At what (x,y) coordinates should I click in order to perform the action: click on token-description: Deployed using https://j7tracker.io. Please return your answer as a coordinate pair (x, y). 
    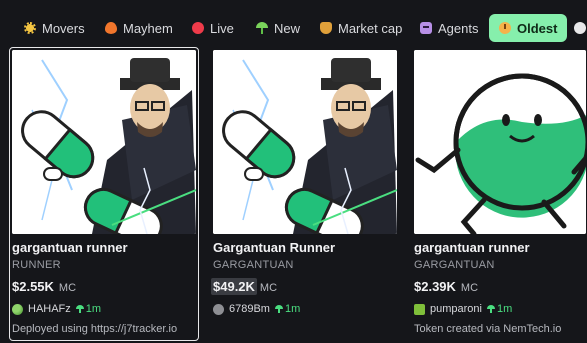
    Looking at the image, I should click on (95, 329).